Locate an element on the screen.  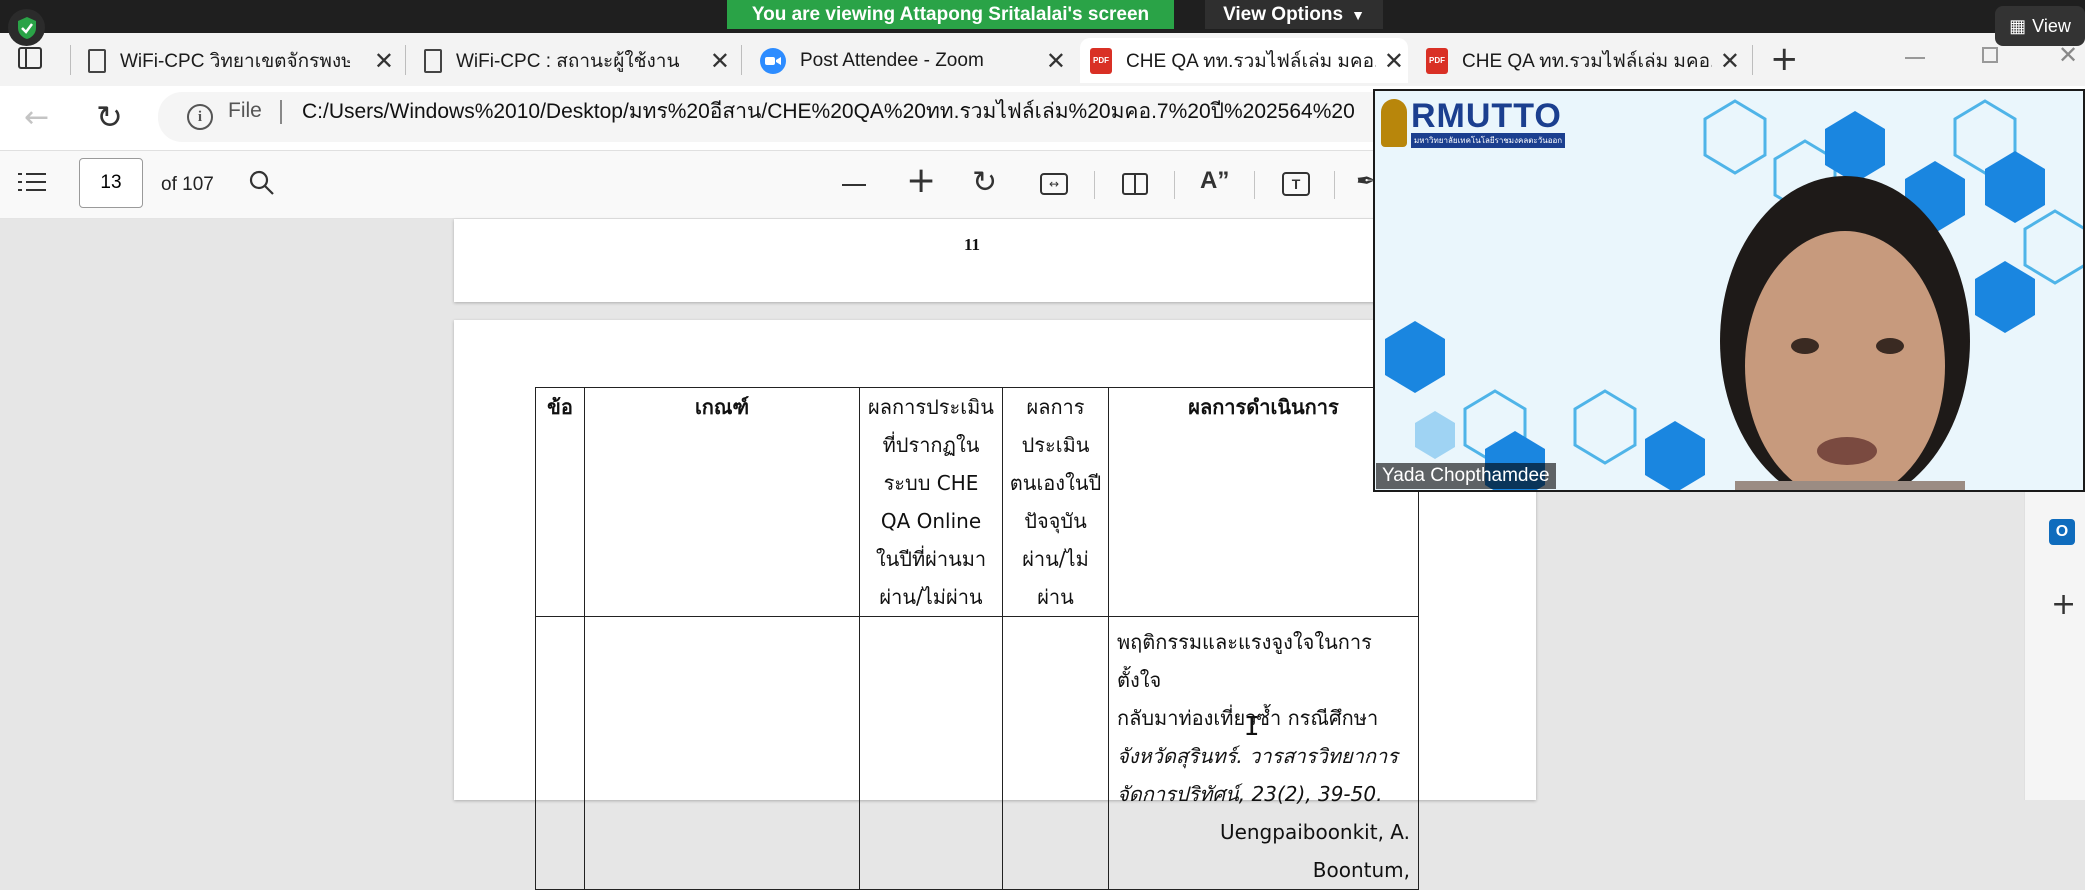
tab-title: WiFi-CPC : สถานะผู้ใช้งาน is located at coordinates (568, 61).